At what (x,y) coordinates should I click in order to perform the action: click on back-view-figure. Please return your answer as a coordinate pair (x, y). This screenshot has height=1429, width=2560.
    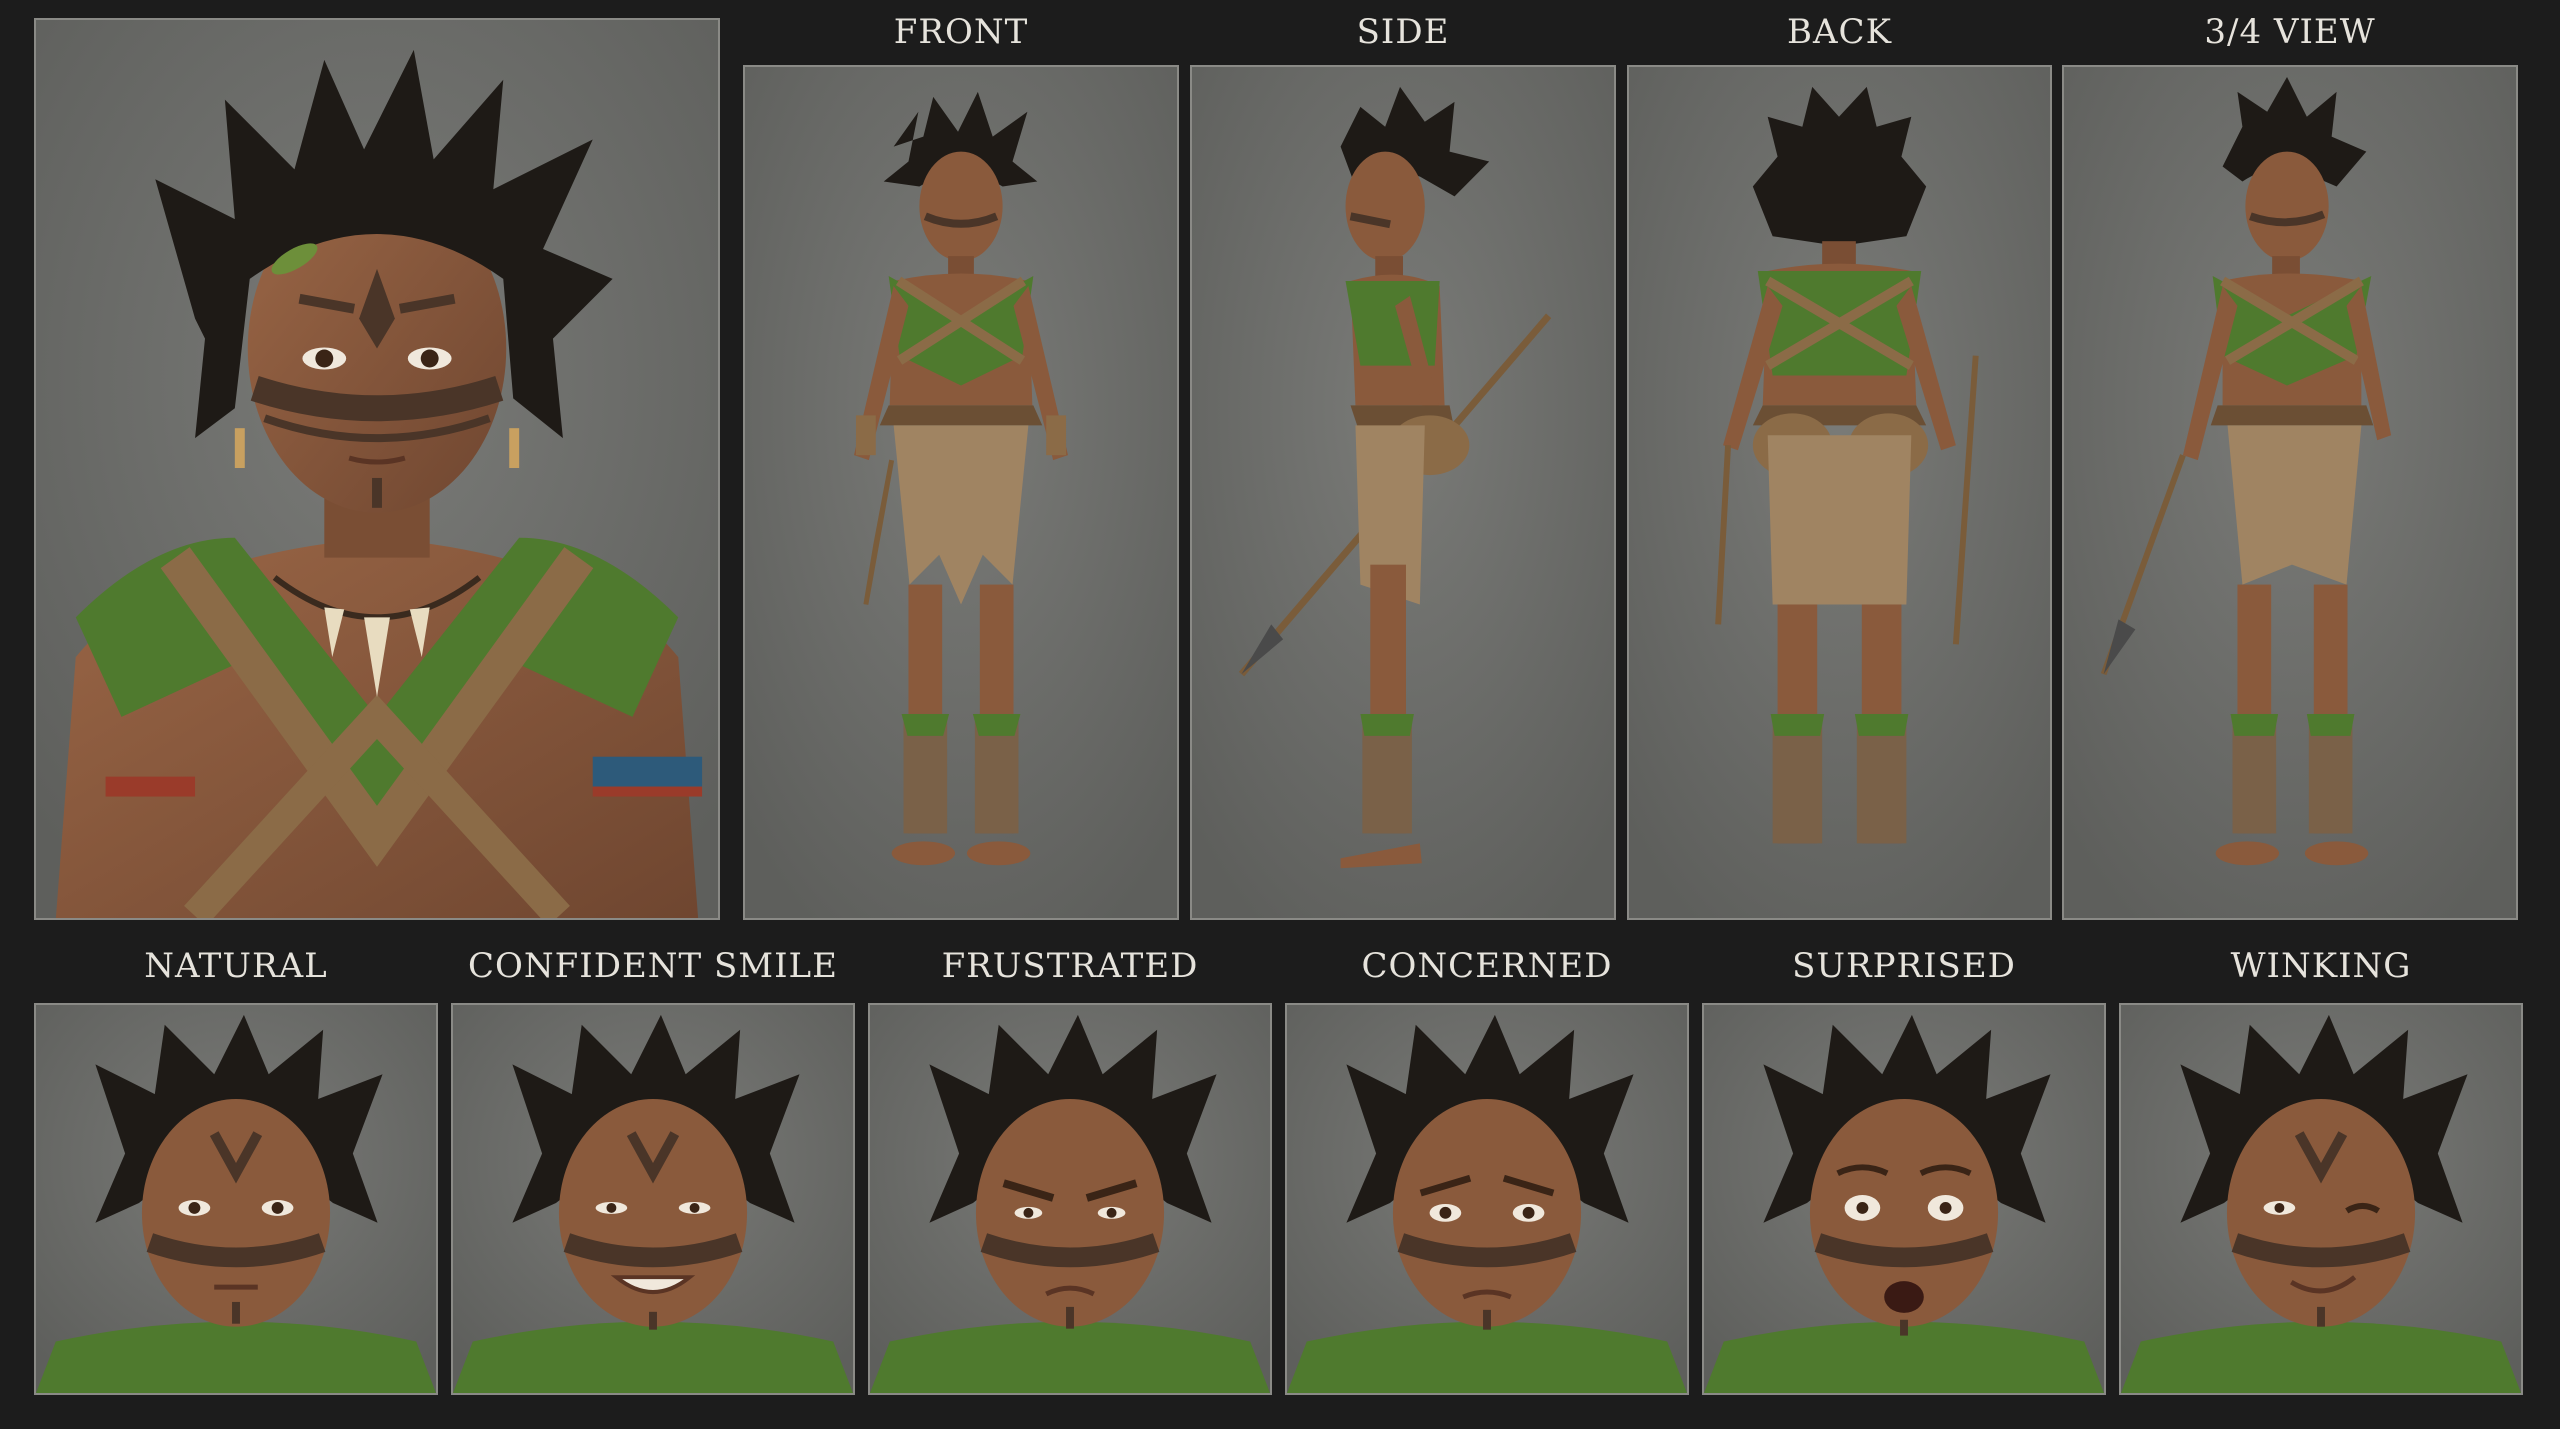
    Looking at the image, I should click on (1839, 492).